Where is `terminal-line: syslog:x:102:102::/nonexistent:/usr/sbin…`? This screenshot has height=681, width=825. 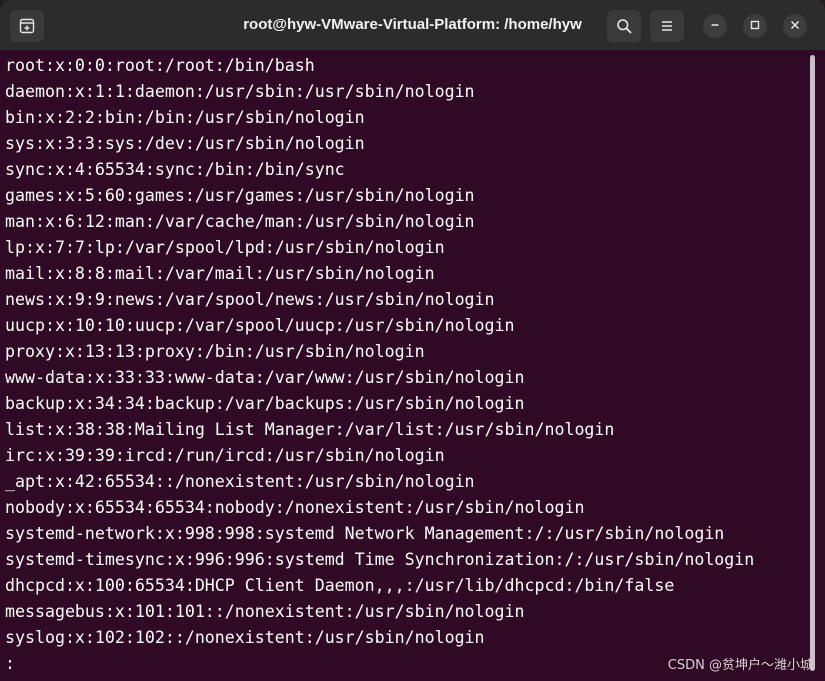
terminal-line: syslog:x:102:102::/nonexistent:/usr/sbin… is located at coordinates (245, 637).